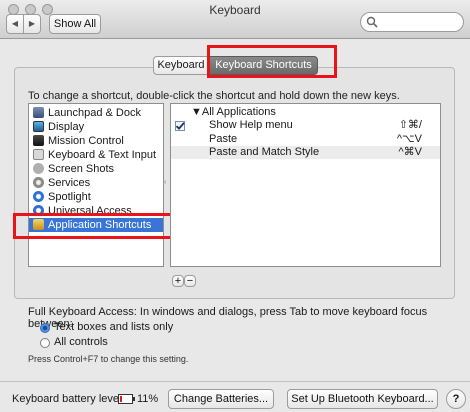 The image size is (470, 412). I want to click on group-row-all-applications: ▼All Applications, so click(305, 111).